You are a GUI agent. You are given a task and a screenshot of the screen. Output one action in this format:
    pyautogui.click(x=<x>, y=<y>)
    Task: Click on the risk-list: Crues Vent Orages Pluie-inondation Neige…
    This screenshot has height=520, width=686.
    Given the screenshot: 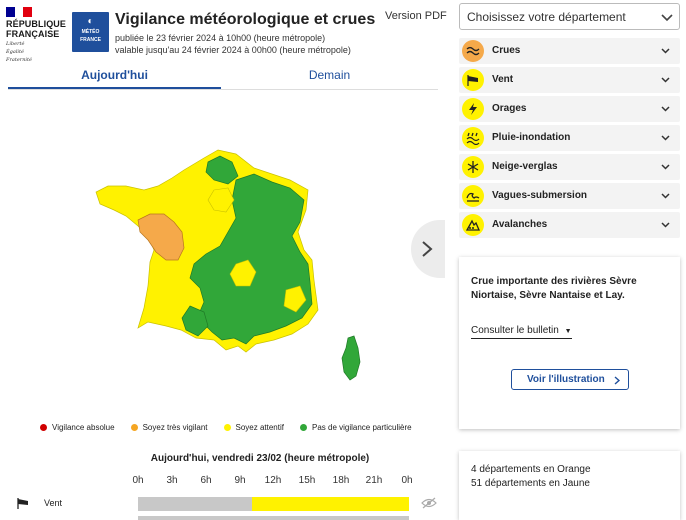 What is the action you would take?
    pyautogui.click(x=569, y=139)
    